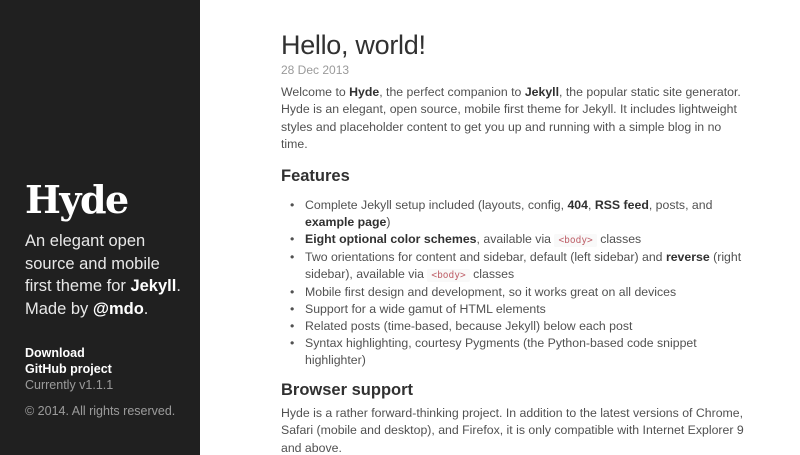 The height and width of the screenshot is (455, 800). Describe the element at coordinates (542, 92) in the screenshot. I see `jekyll-link-inline: Jekyll` at that location.